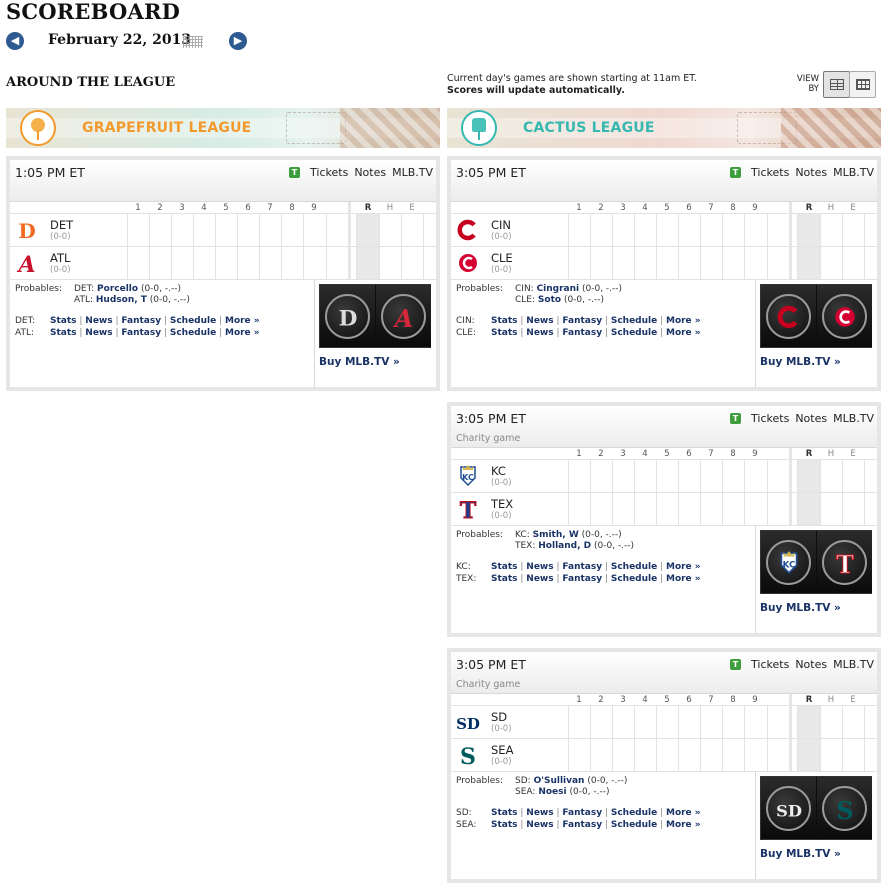 This screenshot has width=886, height=888. I want to click on team-abbr: SD, so click(499, 717).